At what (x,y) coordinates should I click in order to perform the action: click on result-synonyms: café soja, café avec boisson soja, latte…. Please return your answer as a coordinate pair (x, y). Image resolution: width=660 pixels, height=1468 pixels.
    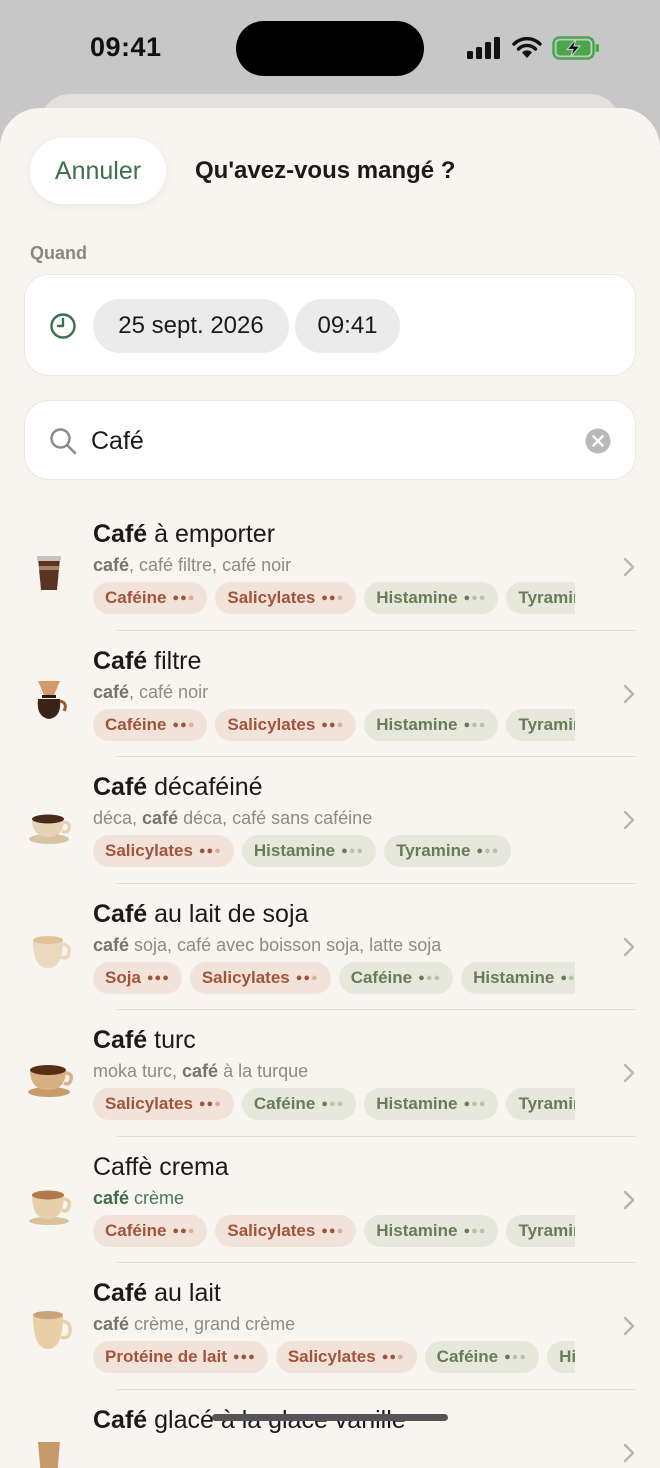
    Looking at the image, I should click on (267, 945).